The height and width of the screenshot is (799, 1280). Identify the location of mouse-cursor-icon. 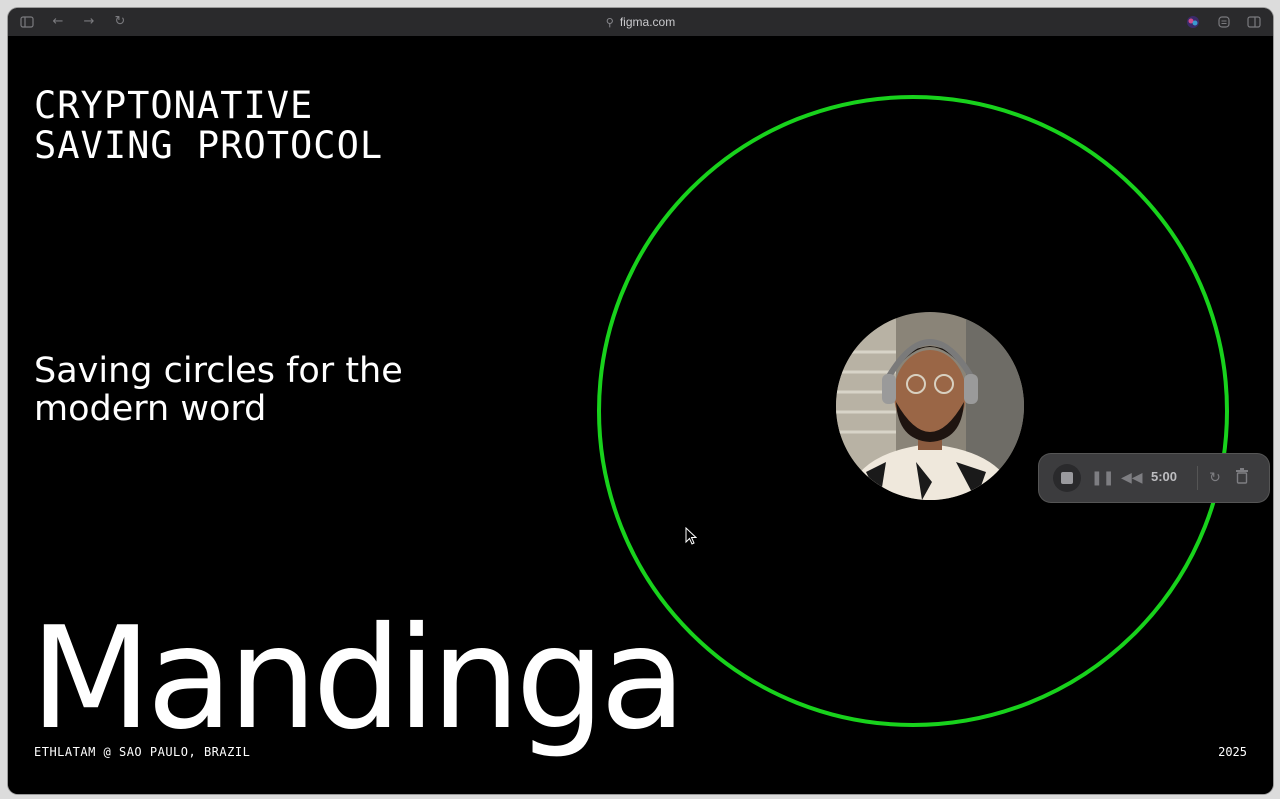
(691, 536).